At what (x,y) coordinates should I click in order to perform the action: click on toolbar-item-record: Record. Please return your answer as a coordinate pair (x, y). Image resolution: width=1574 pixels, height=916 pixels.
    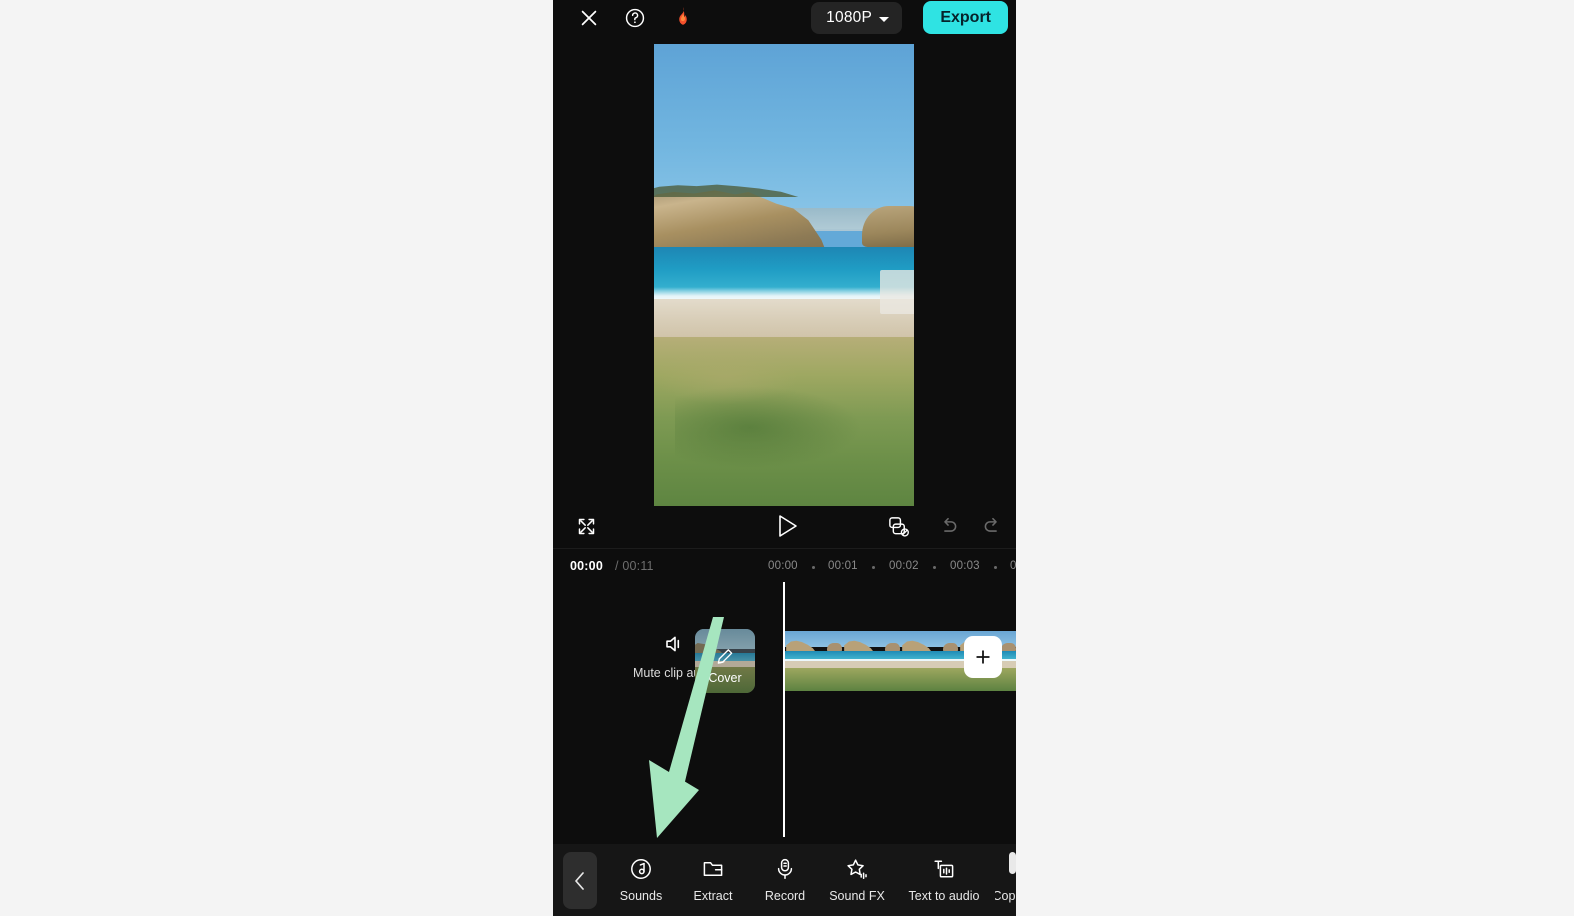
    Looking at the image, I should click on (785, 880).